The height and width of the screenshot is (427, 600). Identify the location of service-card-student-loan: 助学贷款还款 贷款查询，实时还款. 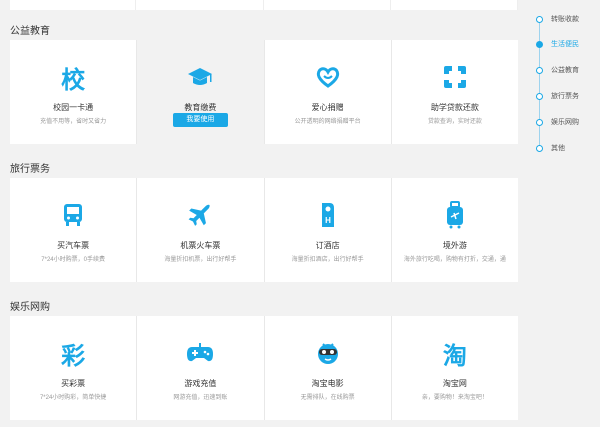
(454, 92).